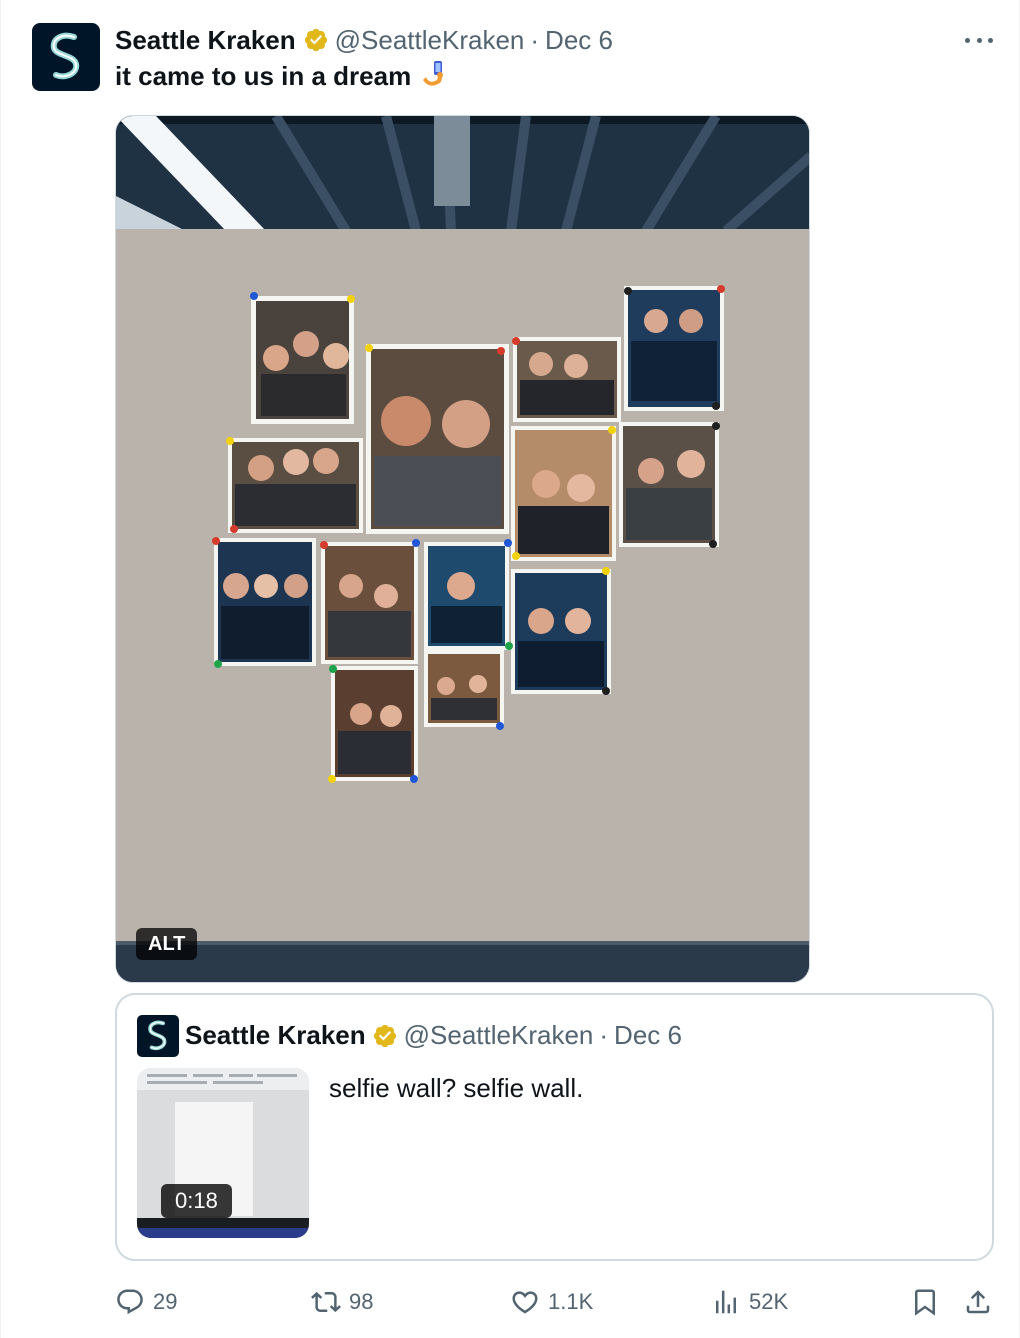  I want to click on views-icon, so click(726, 1302).